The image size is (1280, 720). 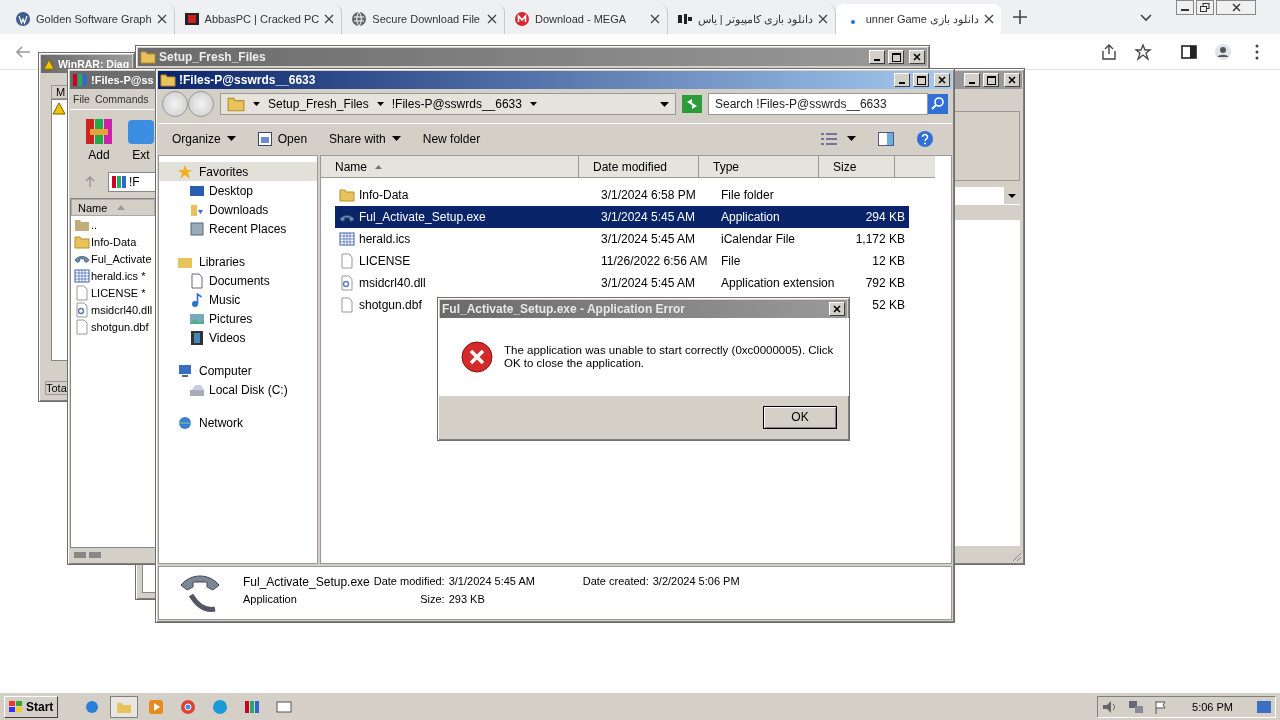 What do you see at coordinates (122, 80) in the screenshot?
I see `window-title: !Files-P@ss` at bounding box center [122, 80].